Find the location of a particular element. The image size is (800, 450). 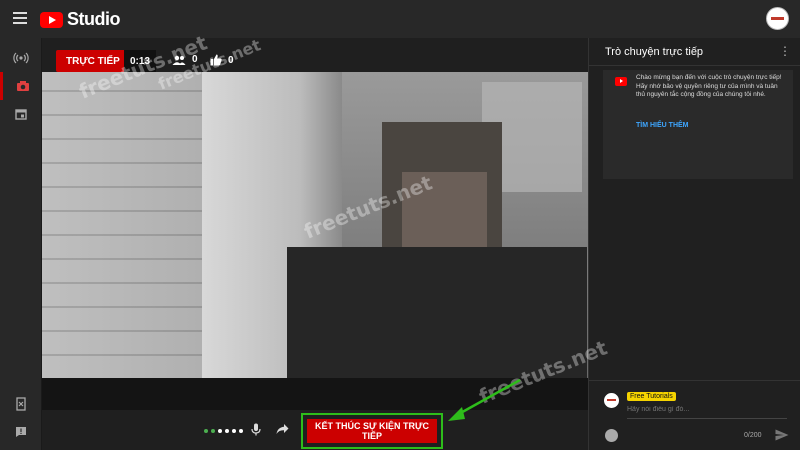

viewer-count: 0 is located at coordinates (185, 59).